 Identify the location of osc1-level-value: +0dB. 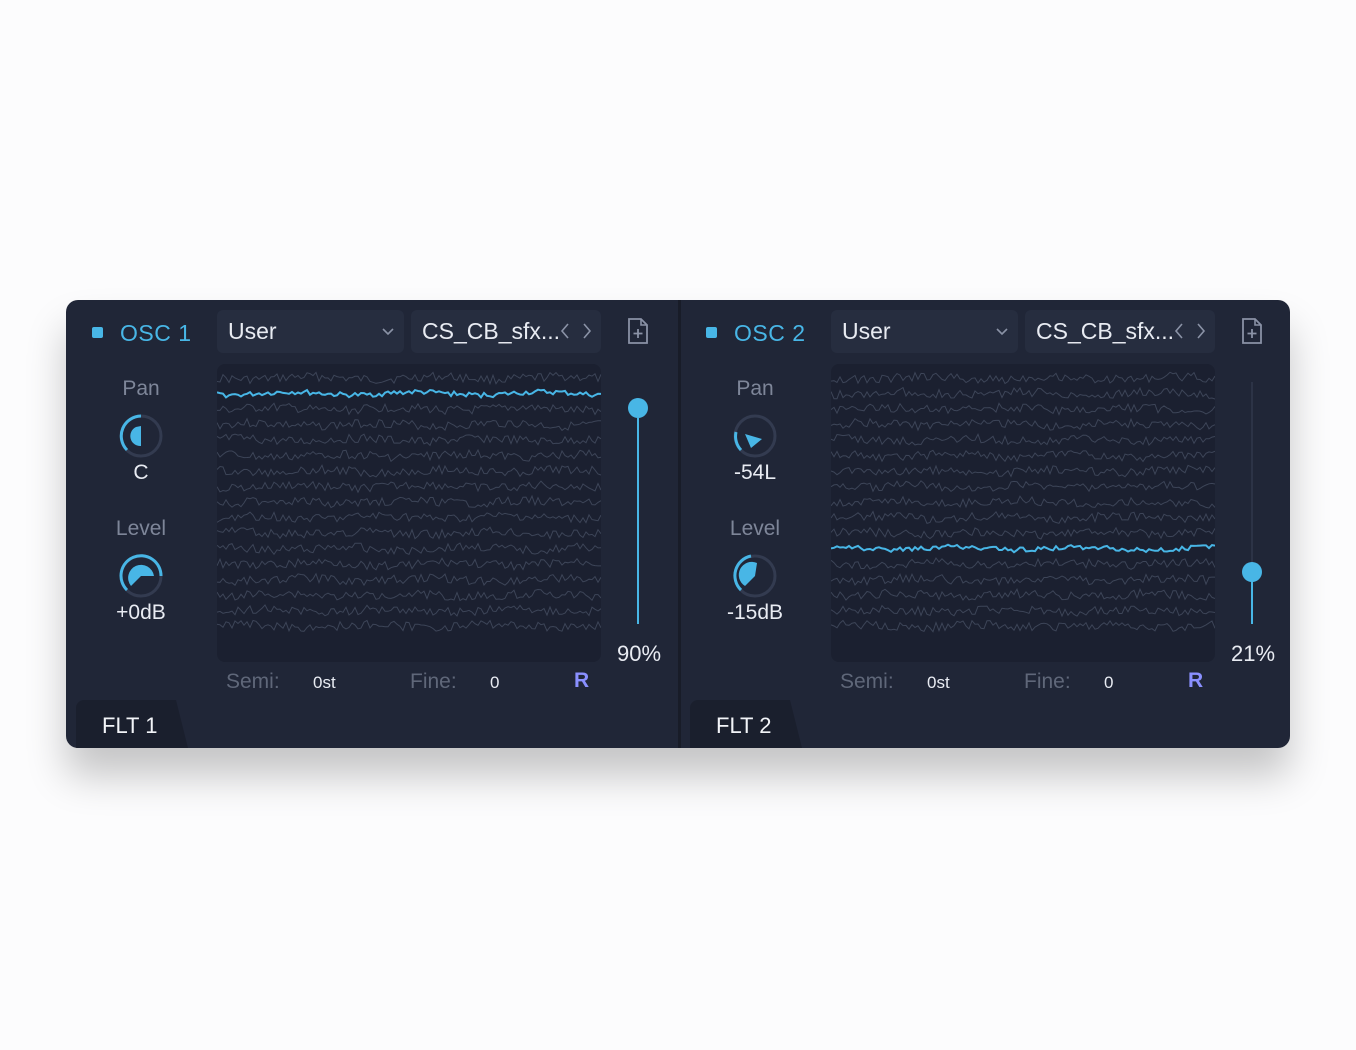
(141, 612).